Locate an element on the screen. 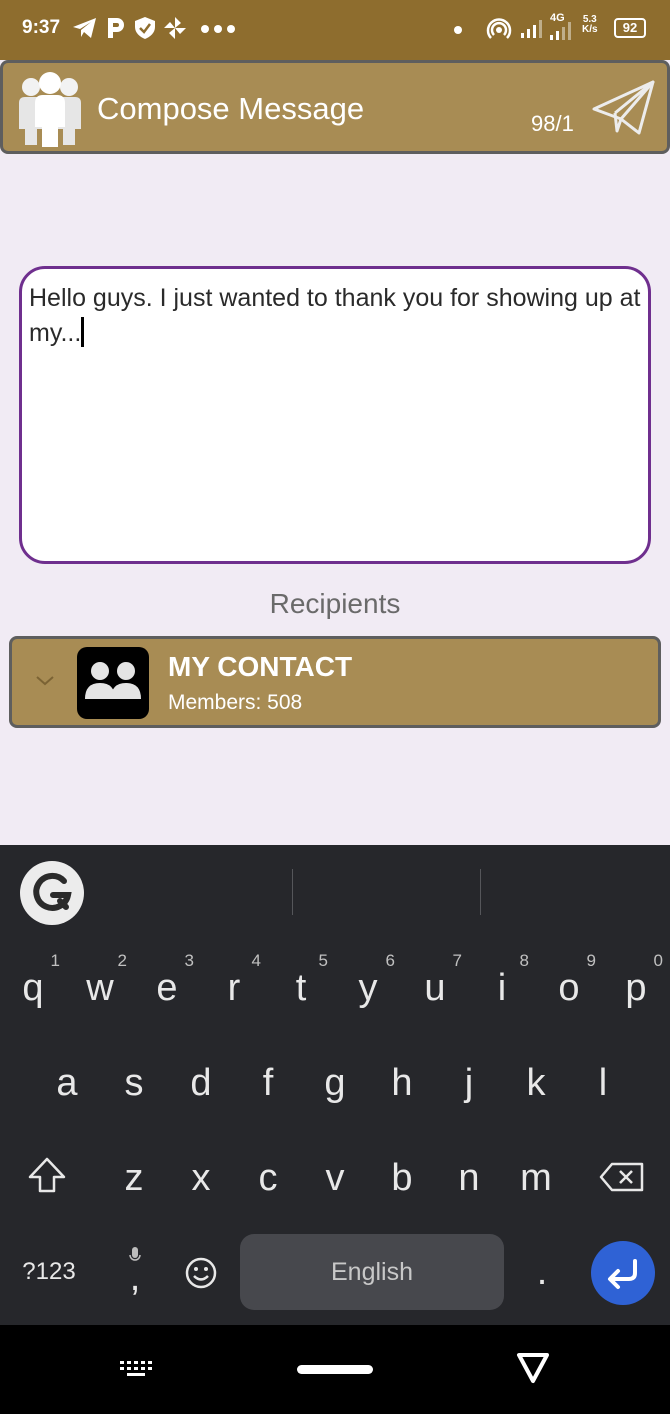 The image size is (670, 1414). compose-header: Compose Message 98/1 is located at coordinates (335, 107).